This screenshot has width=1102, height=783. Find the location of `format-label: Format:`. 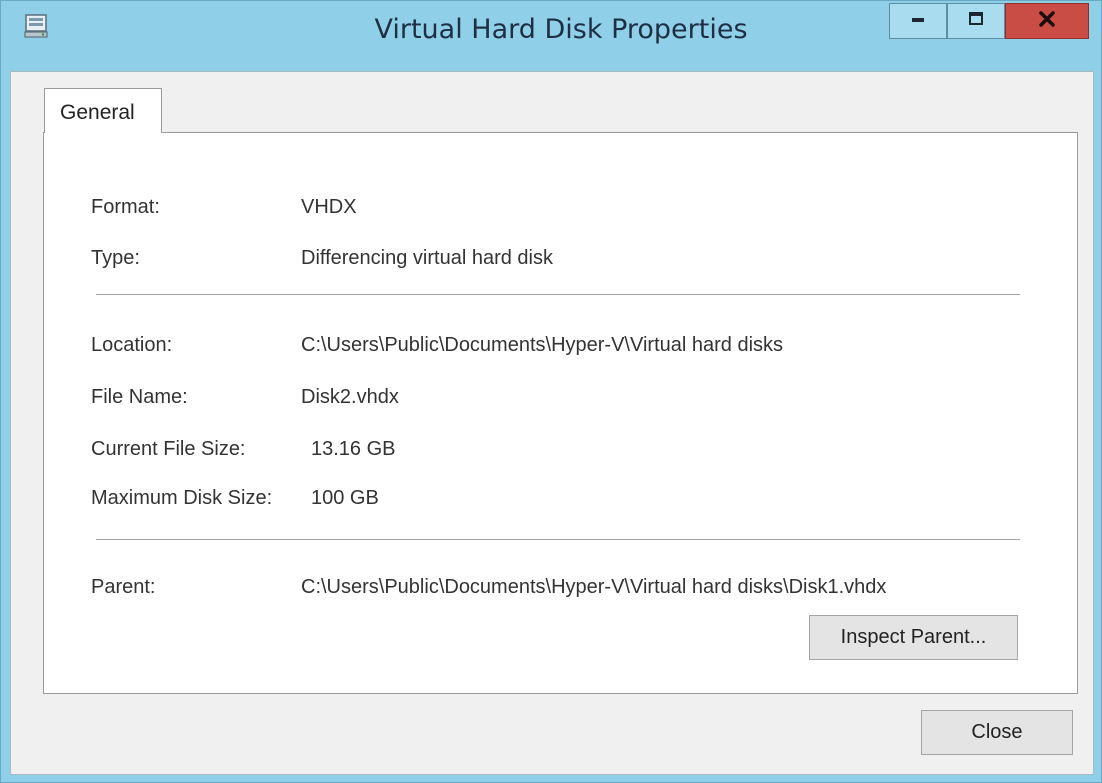

format-label: Format: is located at coordinates (125, 207).